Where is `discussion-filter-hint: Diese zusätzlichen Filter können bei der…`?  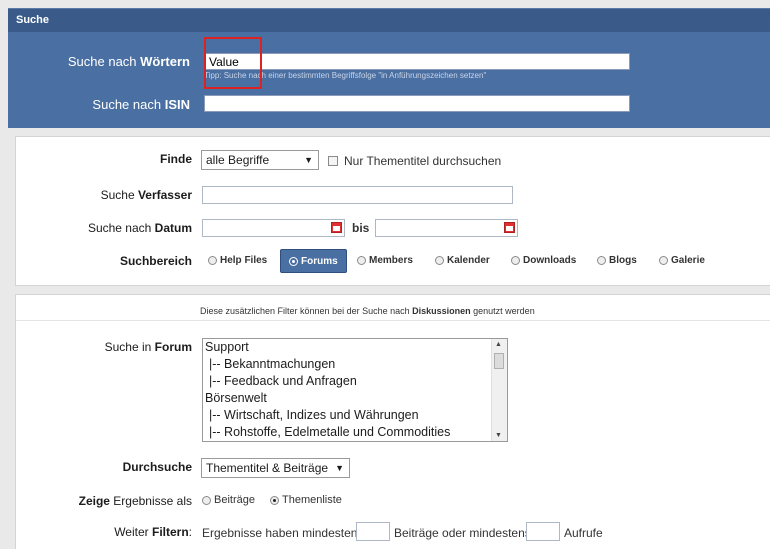 discussion-filter-hint: Diese zusätzlichen Filter können bei der… is located at coordinates (367, 311).